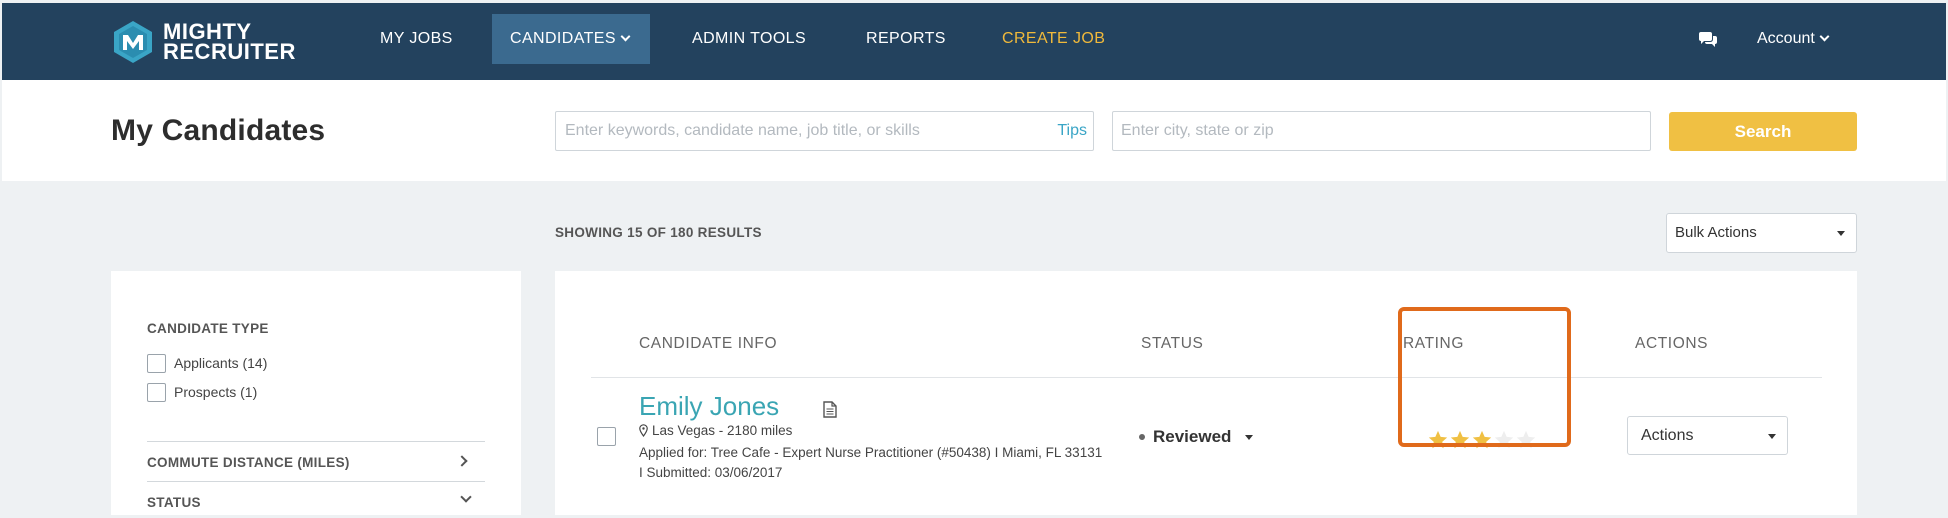 This screenshot has height=518, width=1948. I want to click on nav-reports: REPORTS, so click(906, 39).